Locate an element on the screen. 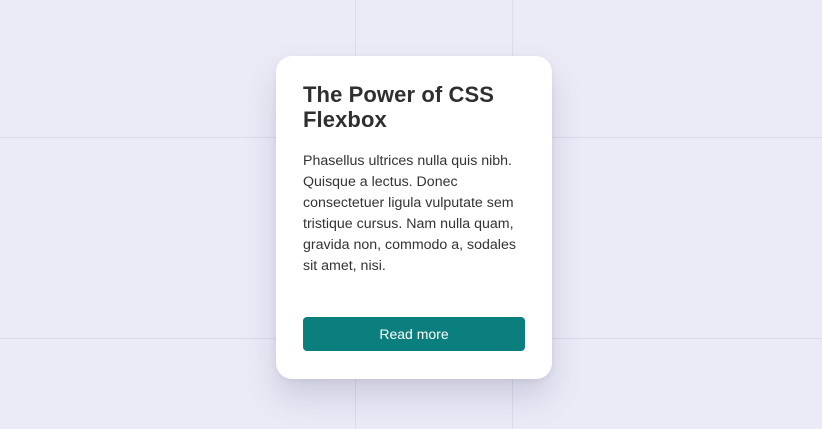 This screenshot has width=822, height=429. card-spacer is located at coordinates (414, 297).